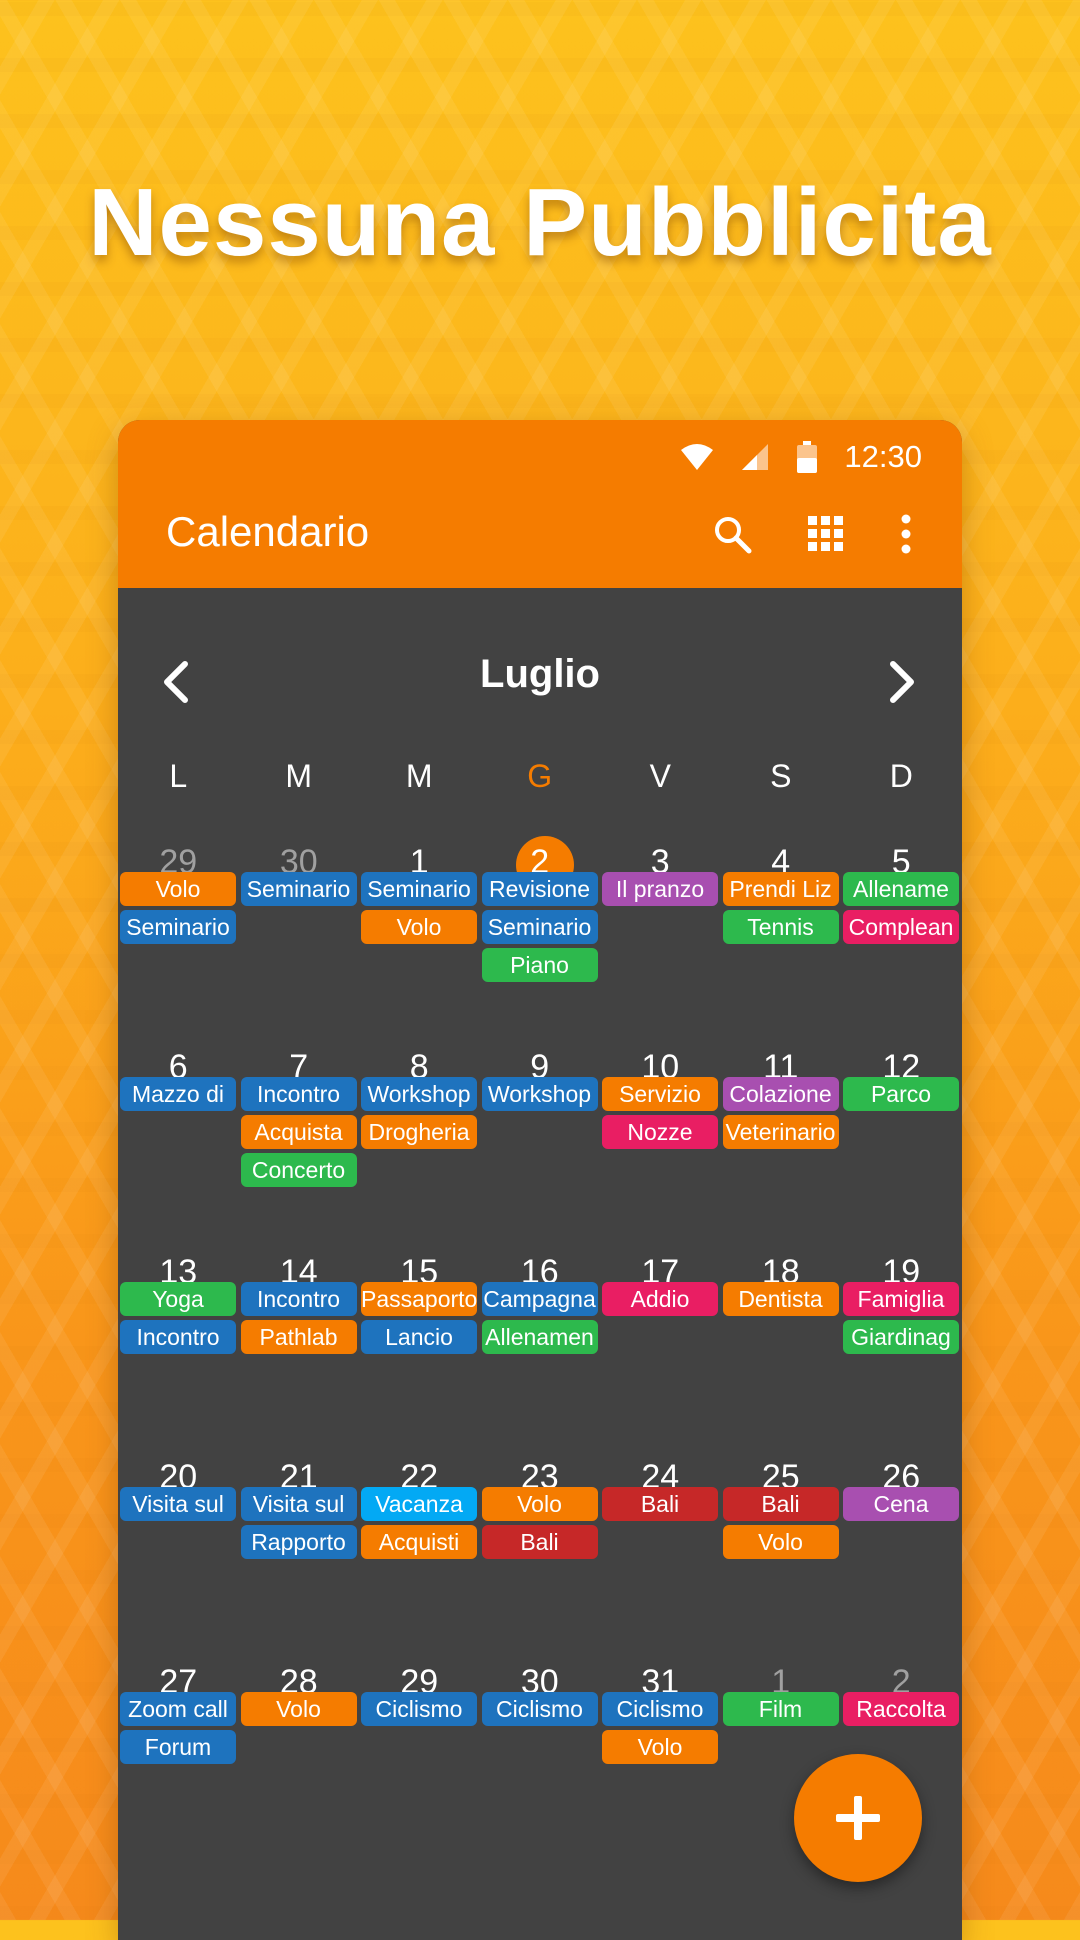  I want to click on event-chip: Passaporto, so click(419, 1299).